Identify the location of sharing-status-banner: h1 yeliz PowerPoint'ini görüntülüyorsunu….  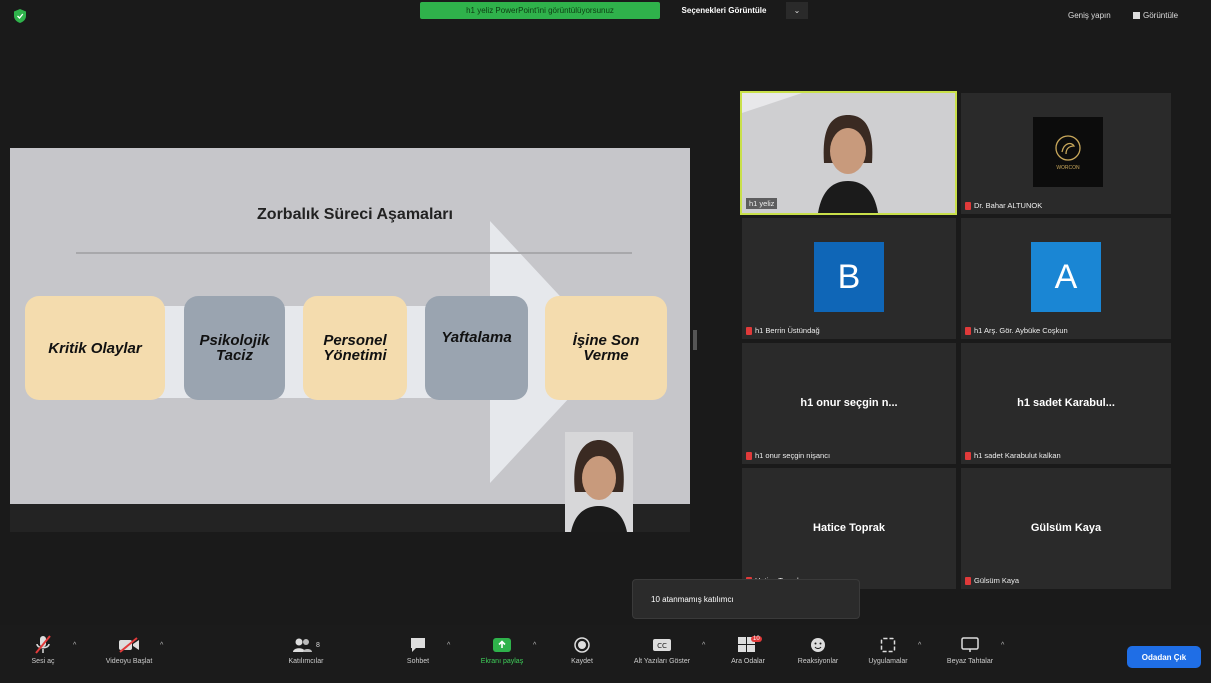
(540, 10).